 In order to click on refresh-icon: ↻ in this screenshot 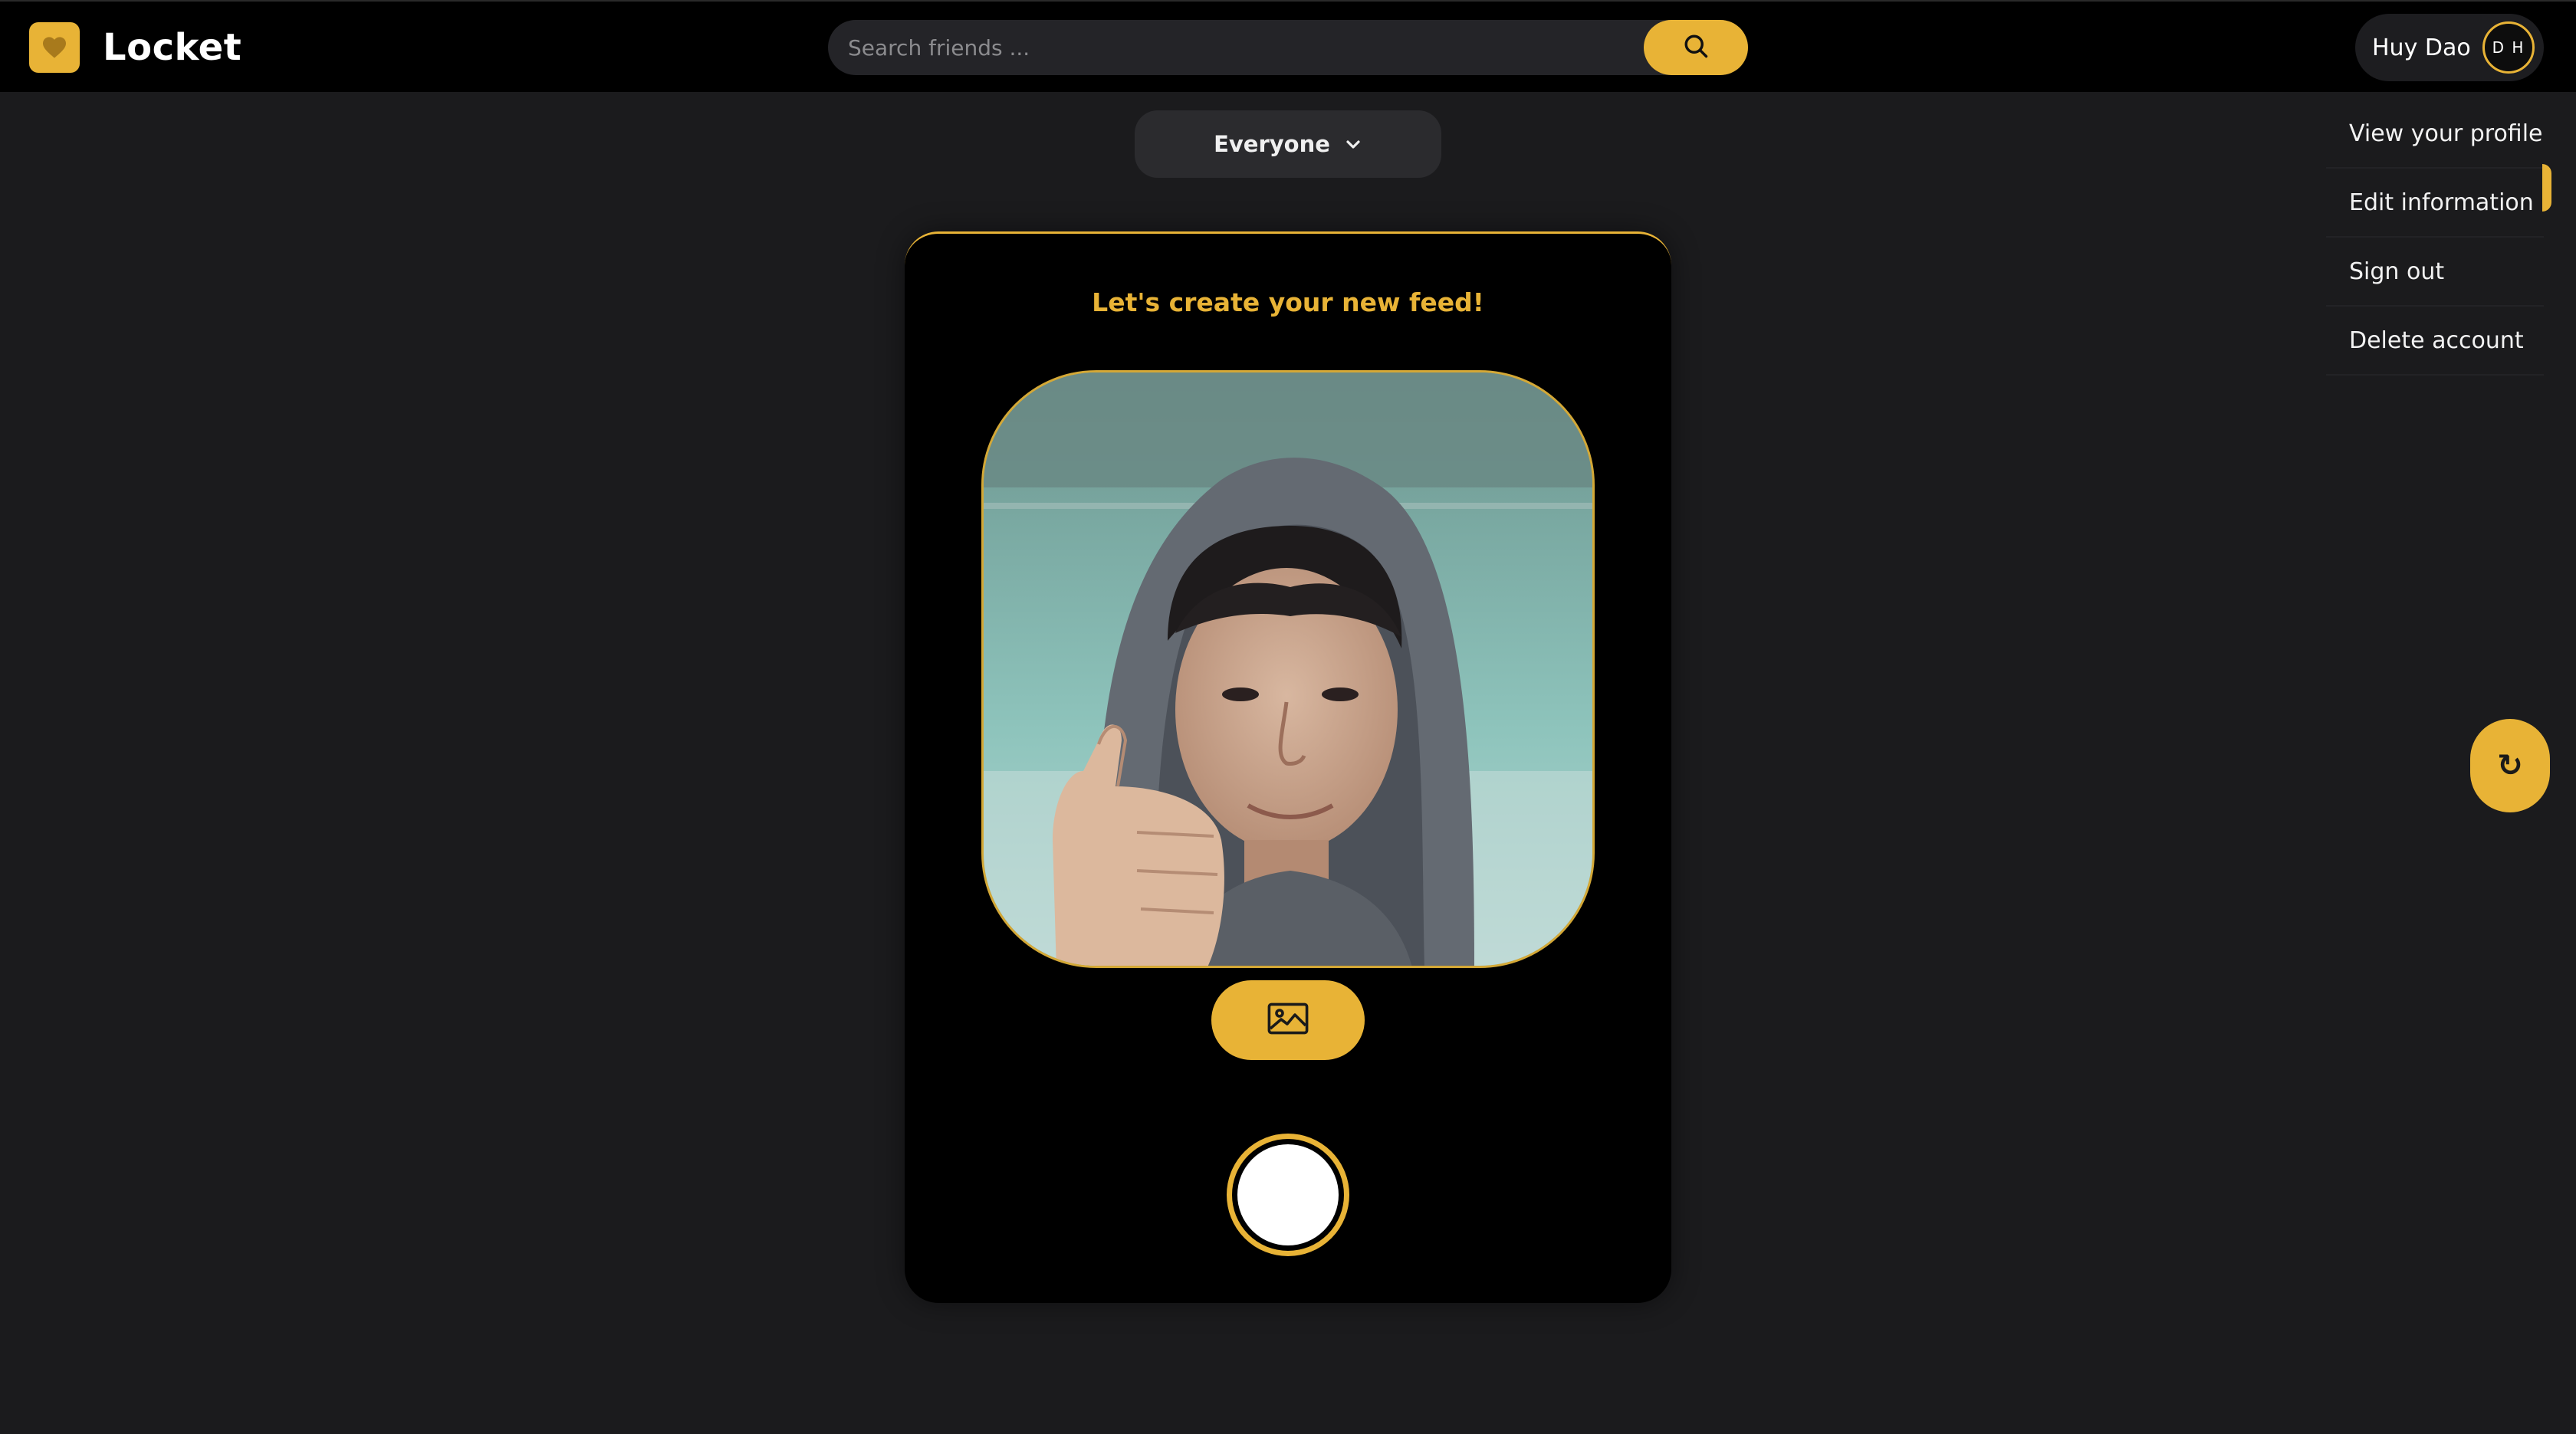, I will do `click(2510, 765)`.